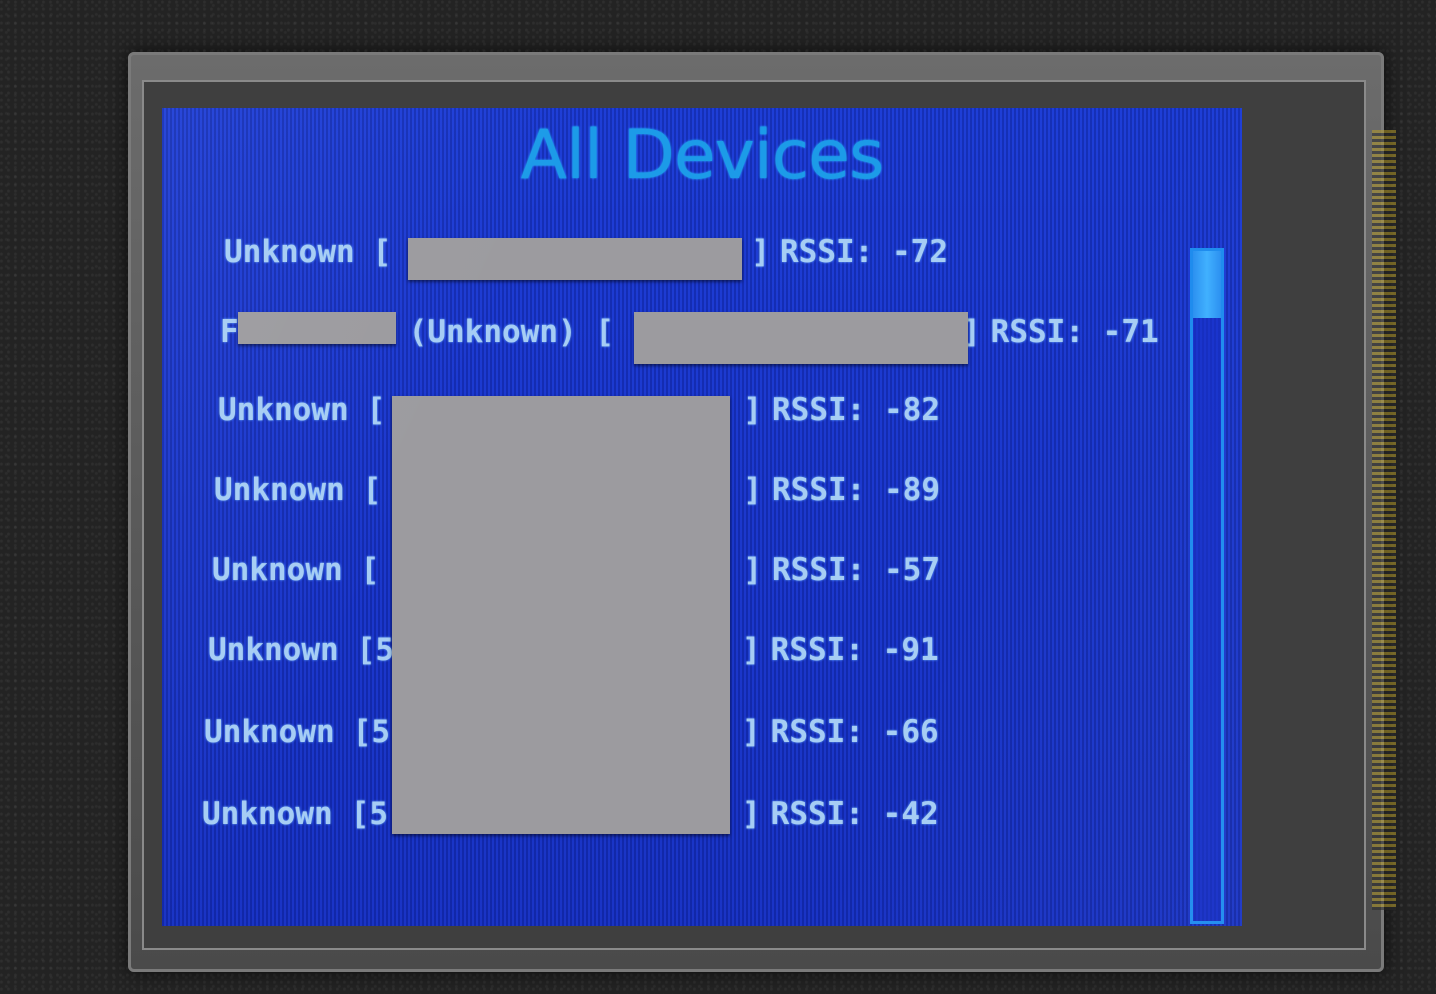 Image resolution: width=1436 pixels, height=994 pixels. What do you see at coordinates (910, 650) in the screenshot?
I see `rssi-value: -91` at bounding box center [910, 650].